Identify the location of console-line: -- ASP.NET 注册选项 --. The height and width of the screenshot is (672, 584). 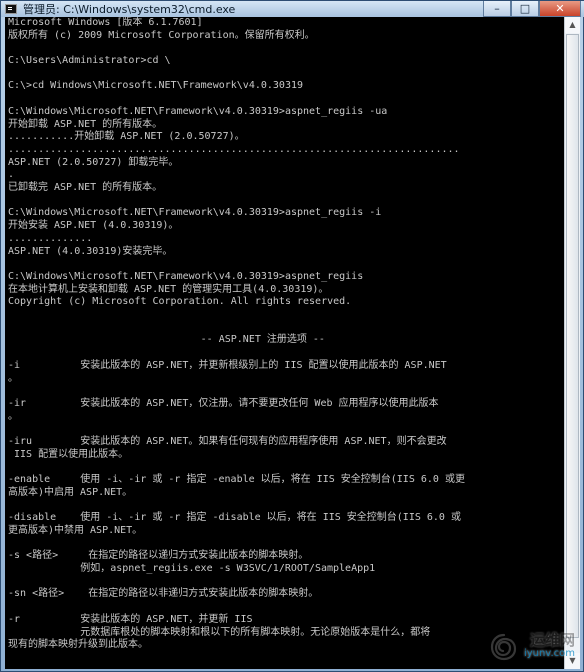
(166, 340).